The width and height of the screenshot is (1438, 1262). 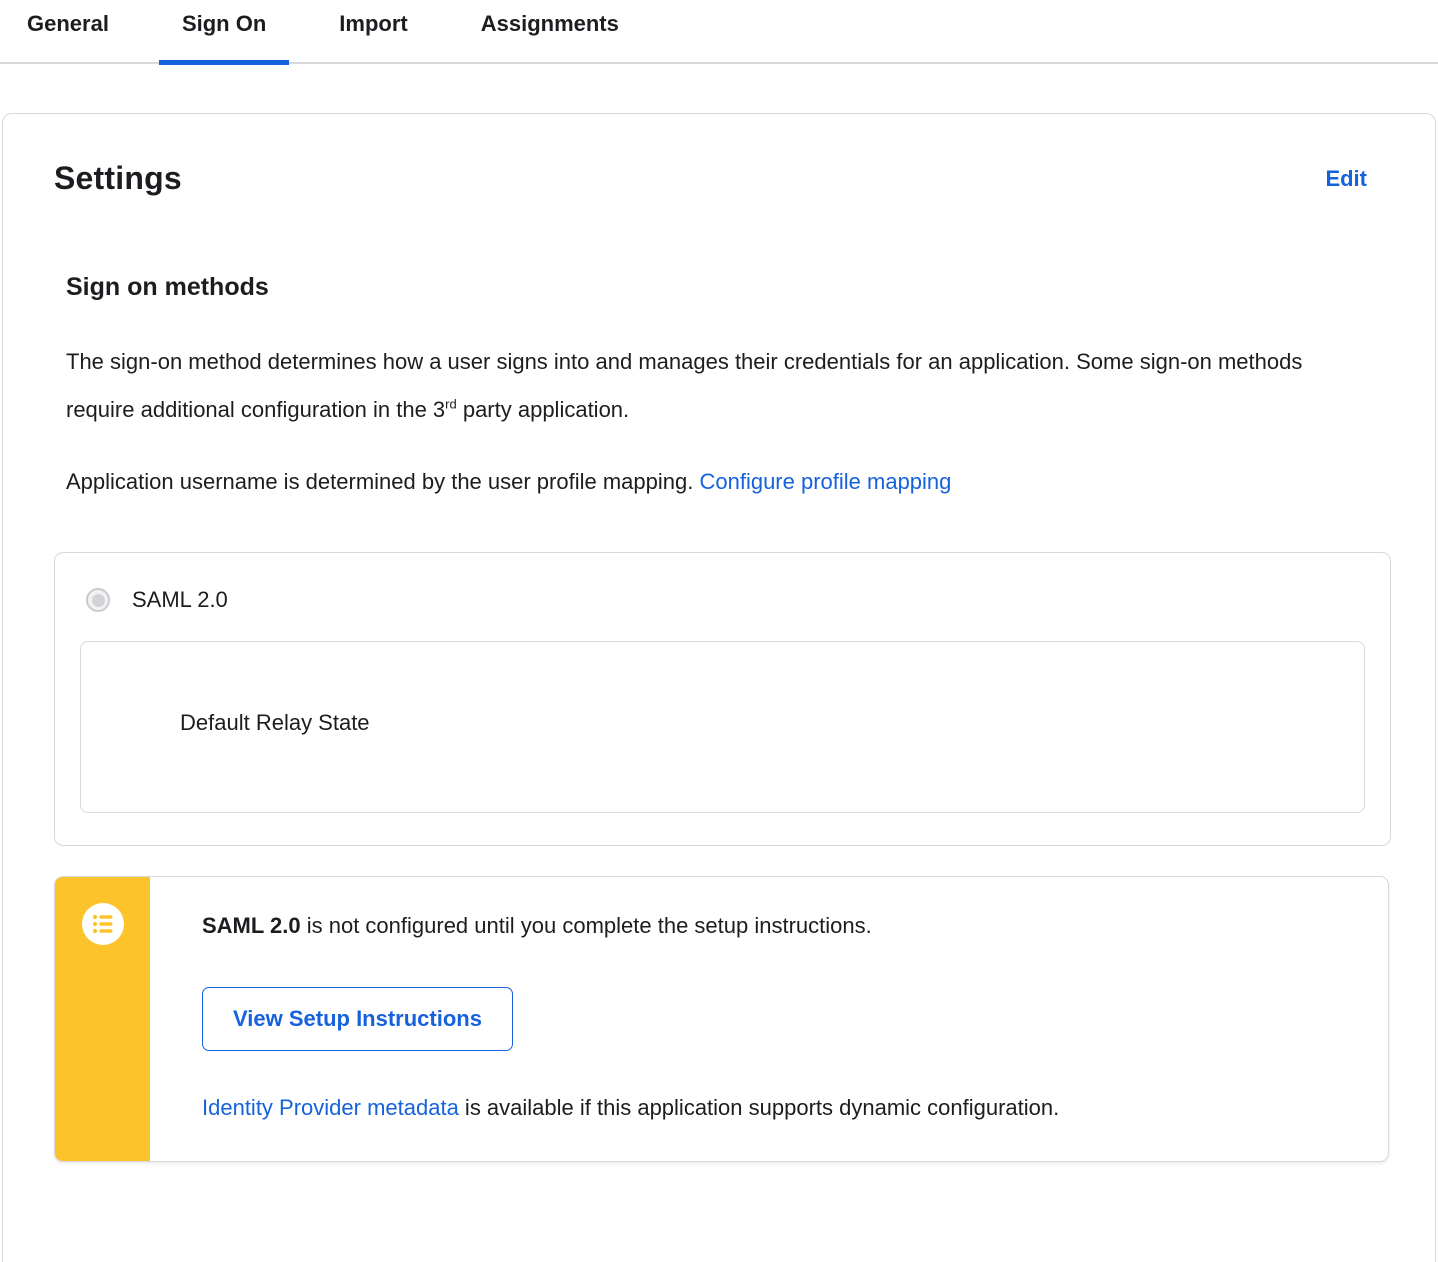 What do you see at coordinates (167, 287) in the screenshot?
I see `sign-on-methods-heading: Sign on methods` at bounding box center [167, 287].